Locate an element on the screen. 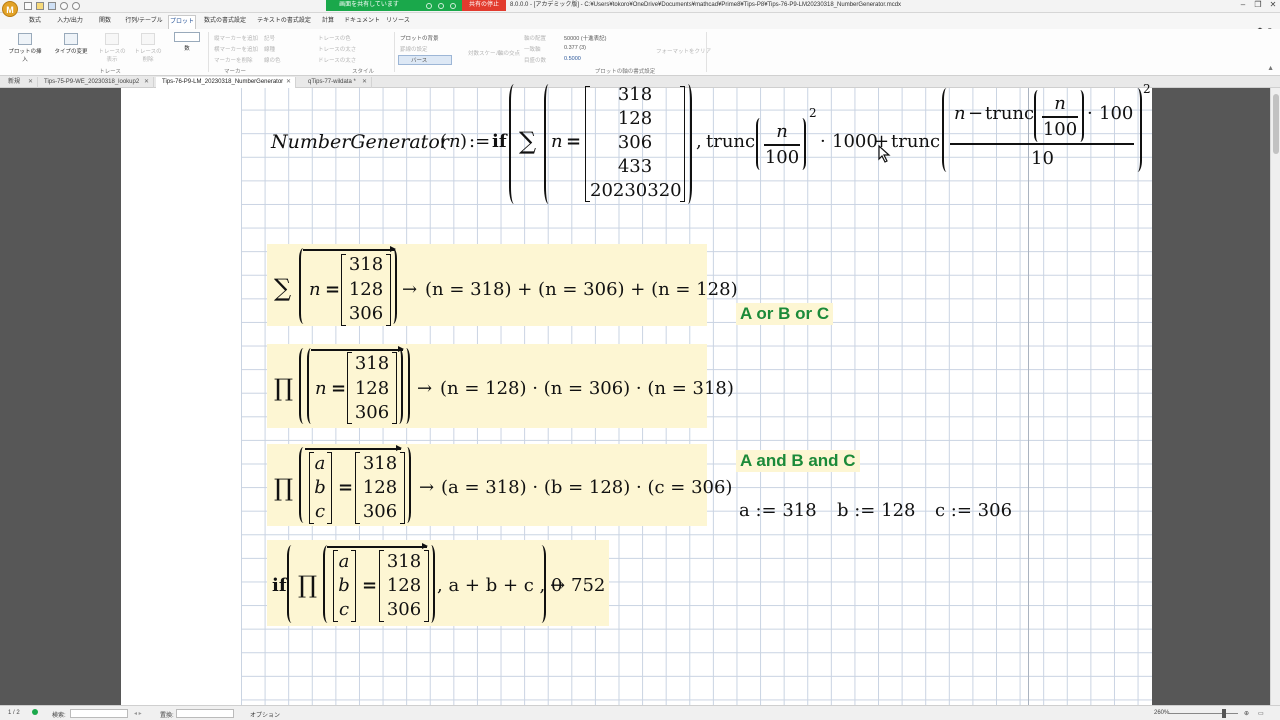 This screenshot has height=720, width=1280. search-input is located at coordinates (99, 713).